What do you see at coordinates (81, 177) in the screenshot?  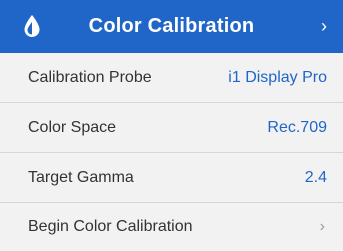 I see `target-gamma-label: Target Gamma` at bounding box center [81, 177].